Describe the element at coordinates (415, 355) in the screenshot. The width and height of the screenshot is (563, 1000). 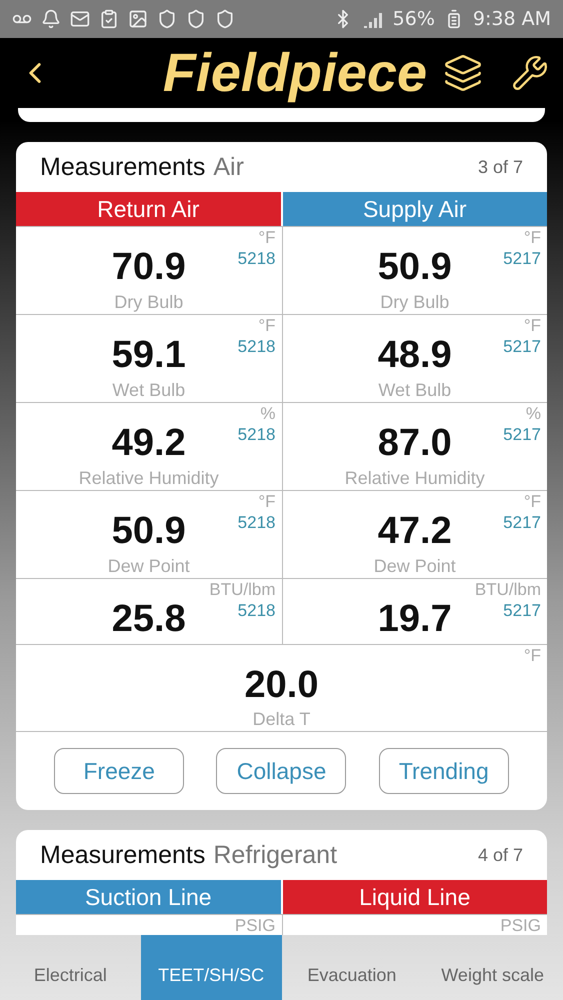
I see `measurement-value: 48.9` at that location.